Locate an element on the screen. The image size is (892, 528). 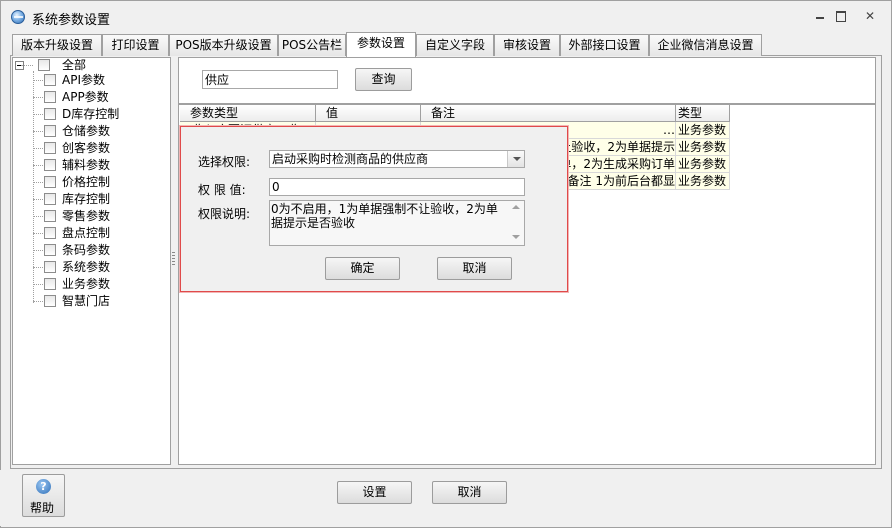
window-title: 系统参数设置 is located at coordinates (71, 20).